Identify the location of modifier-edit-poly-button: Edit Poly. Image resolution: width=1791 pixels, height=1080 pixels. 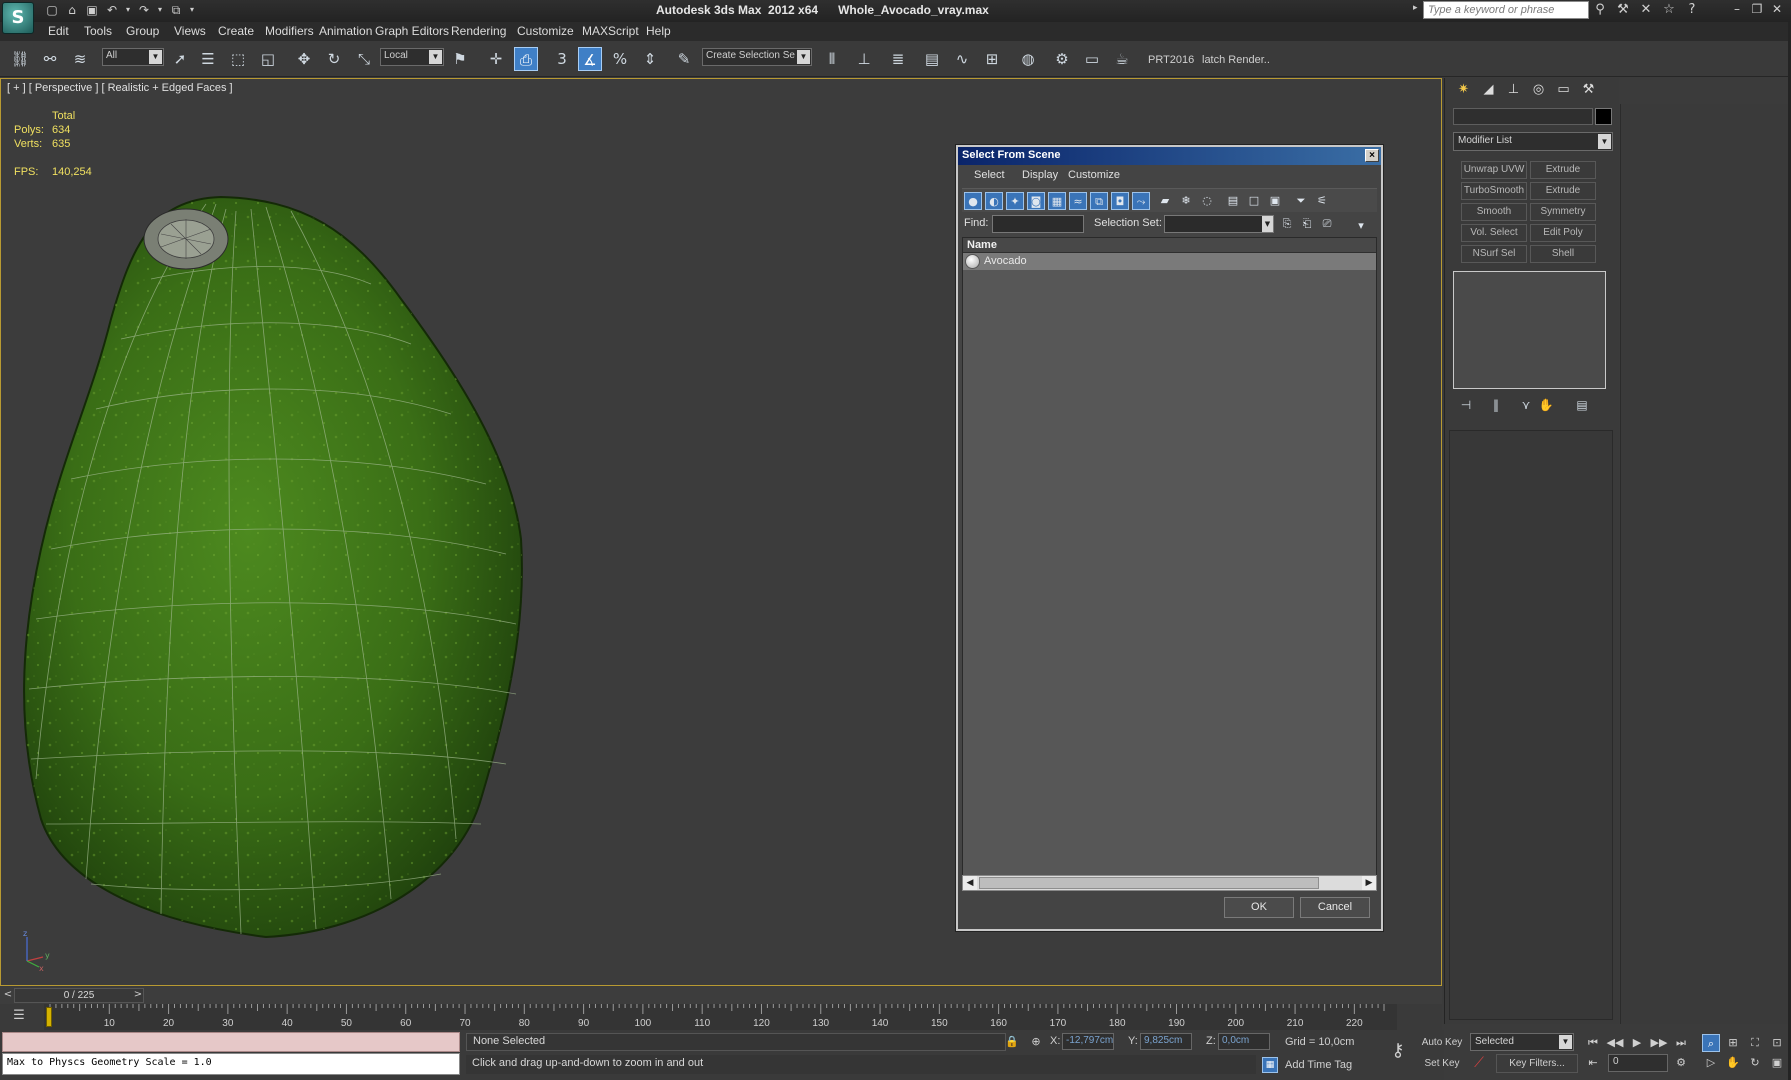
(1563, 233).